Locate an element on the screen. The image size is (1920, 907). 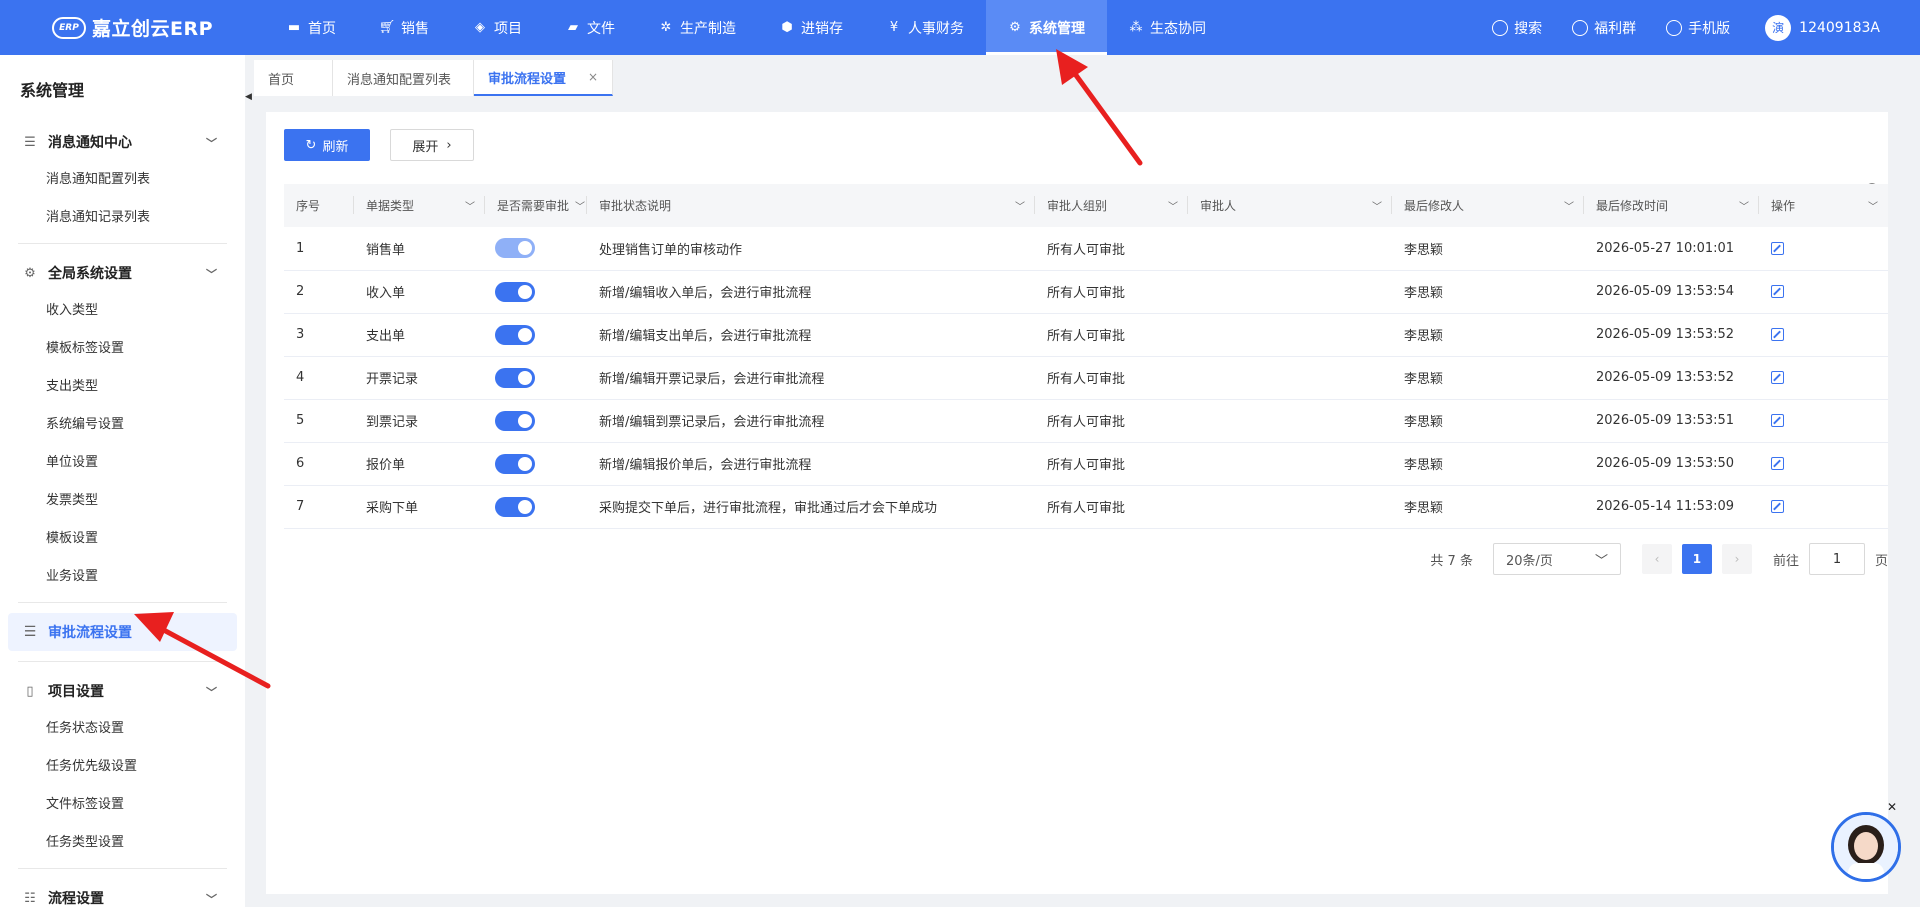
next-page-button: › is located at coordinates (1736, 559).